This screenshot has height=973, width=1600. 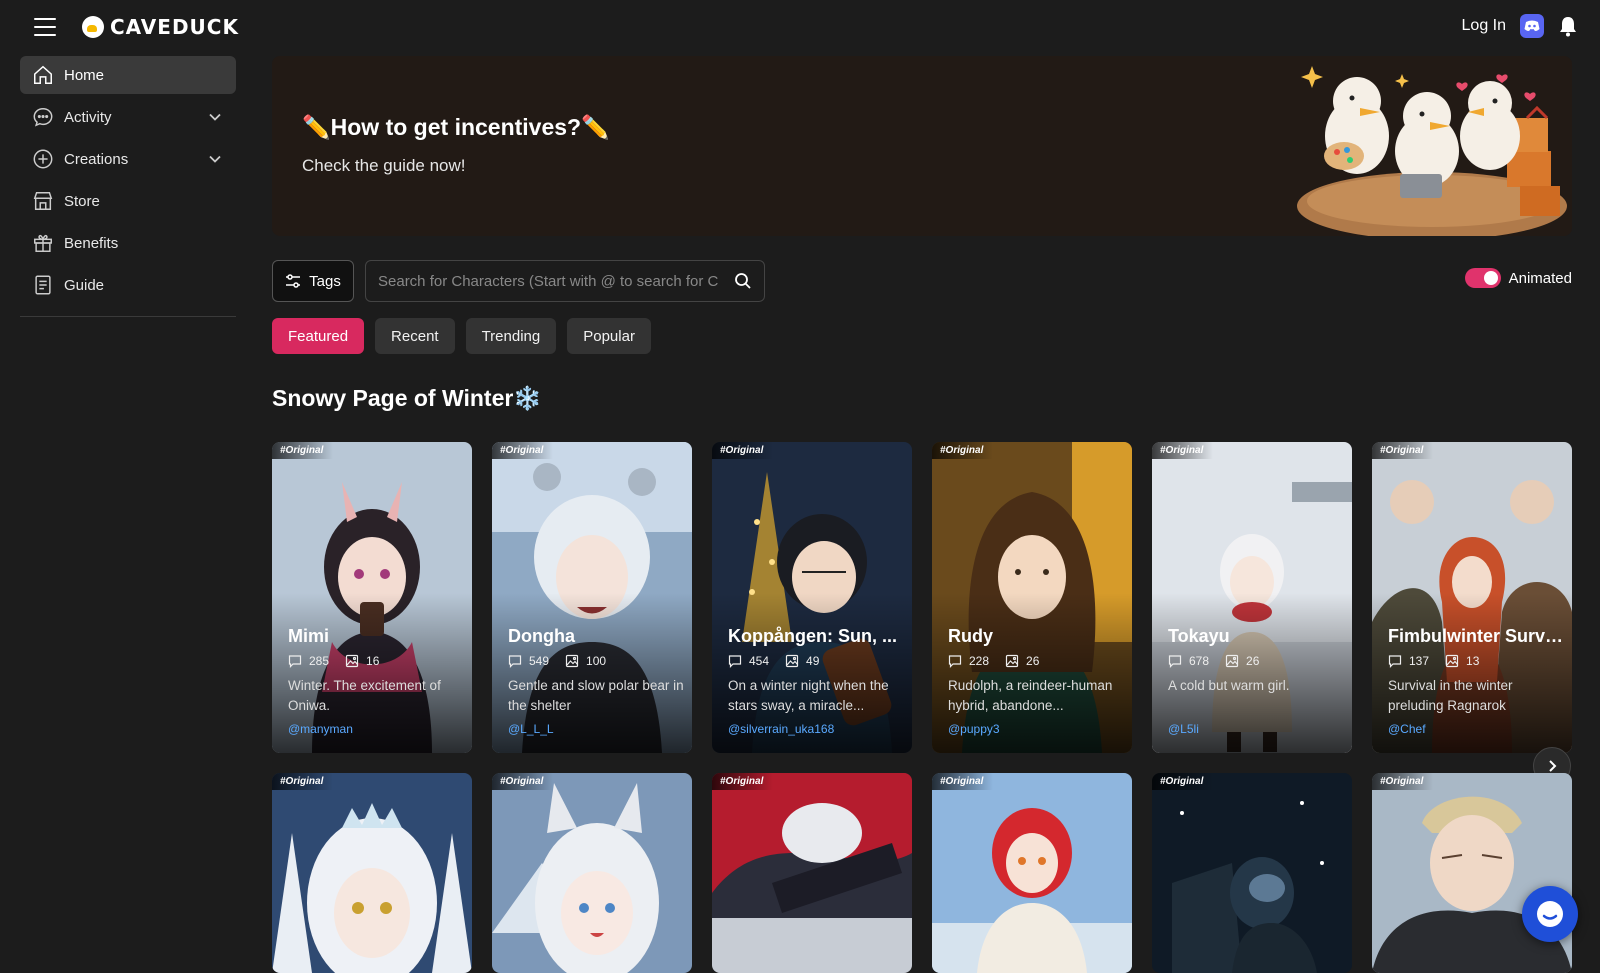 I want to click on animated-label: Animated, so click(x=1540, y=278).